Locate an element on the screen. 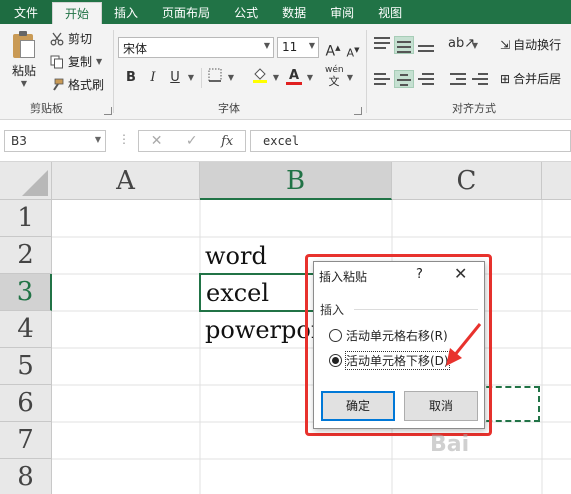 This screenshot has height=494, width=571. align-center-button is located at coordinates (404, 79).